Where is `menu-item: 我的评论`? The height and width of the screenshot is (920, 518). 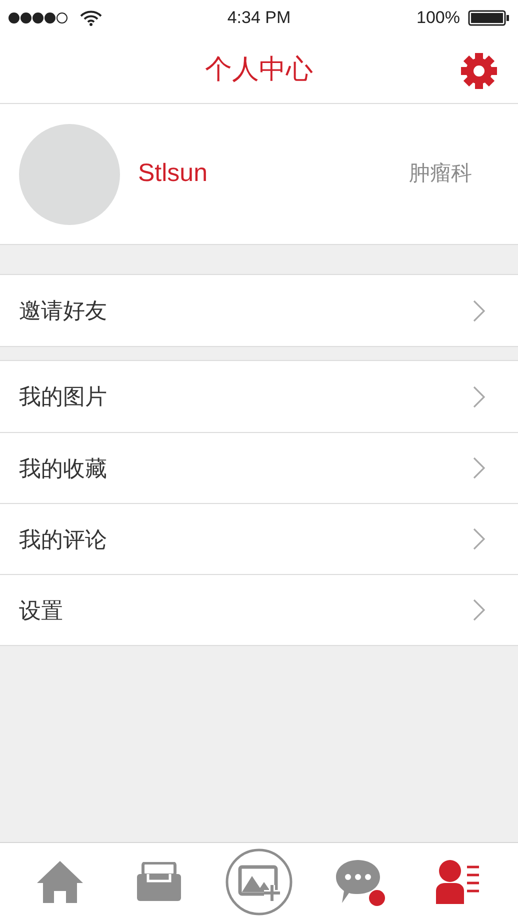
menu-item: 我的评论 is located at coordinates (259, 538).